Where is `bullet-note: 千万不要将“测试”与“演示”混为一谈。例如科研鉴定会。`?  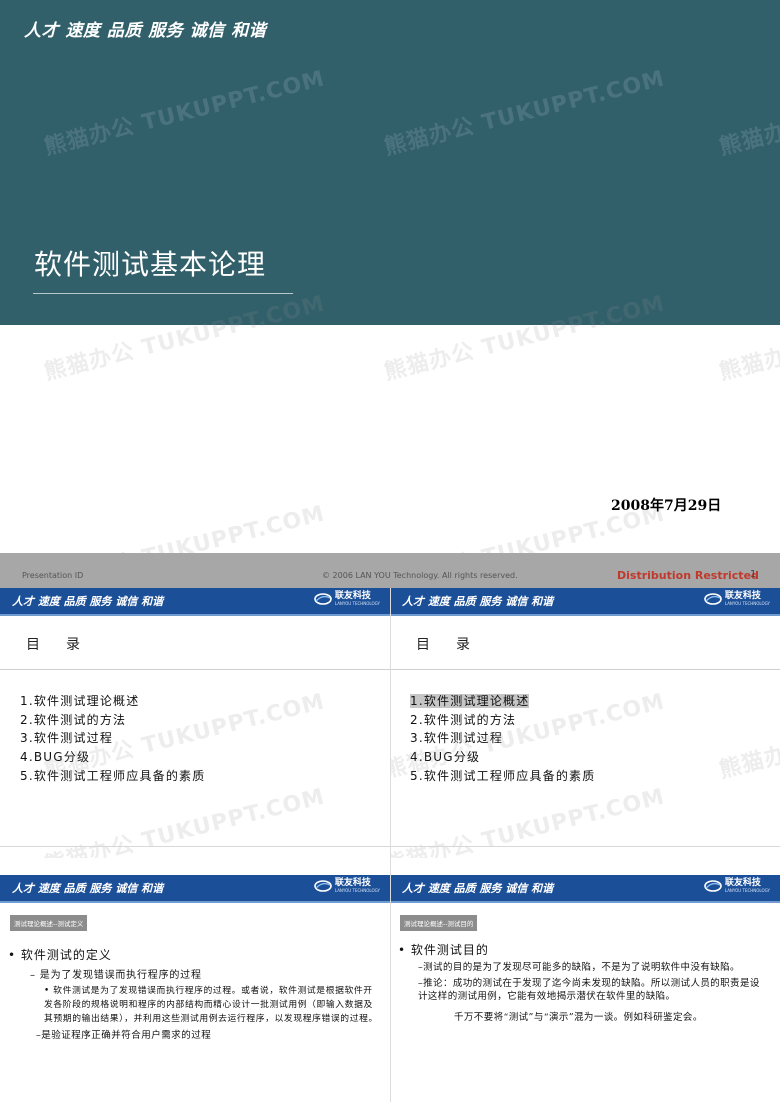
bullet-note: 千万不要将“测试”与“演示”混为一谈。例如科研鉴定会。 is located at coordinates (578, 1017).